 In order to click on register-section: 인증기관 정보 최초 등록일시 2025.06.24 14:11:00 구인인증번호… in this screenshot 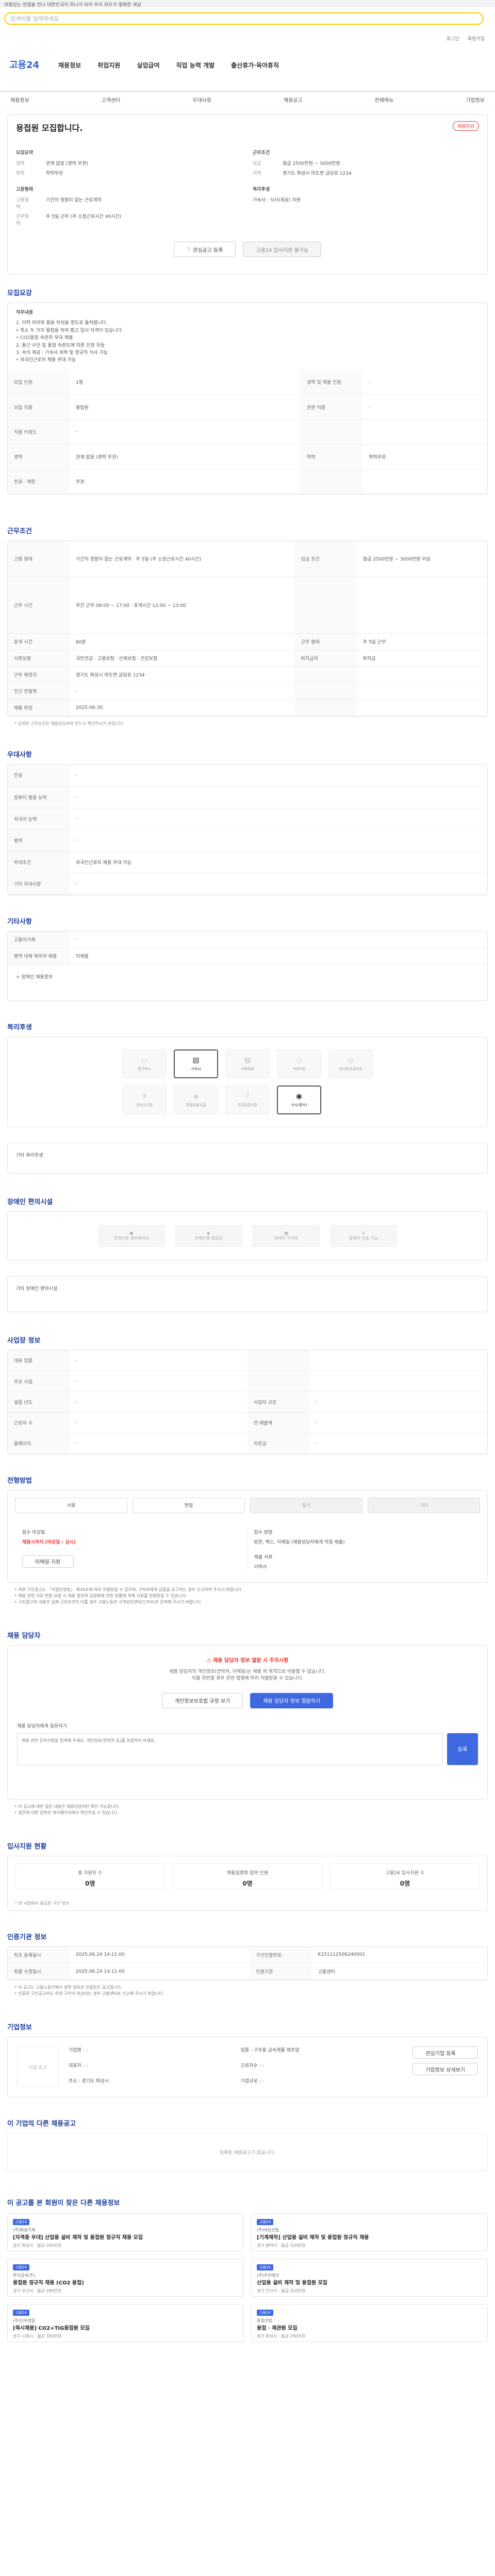, I will do `click(247, 1966)`.